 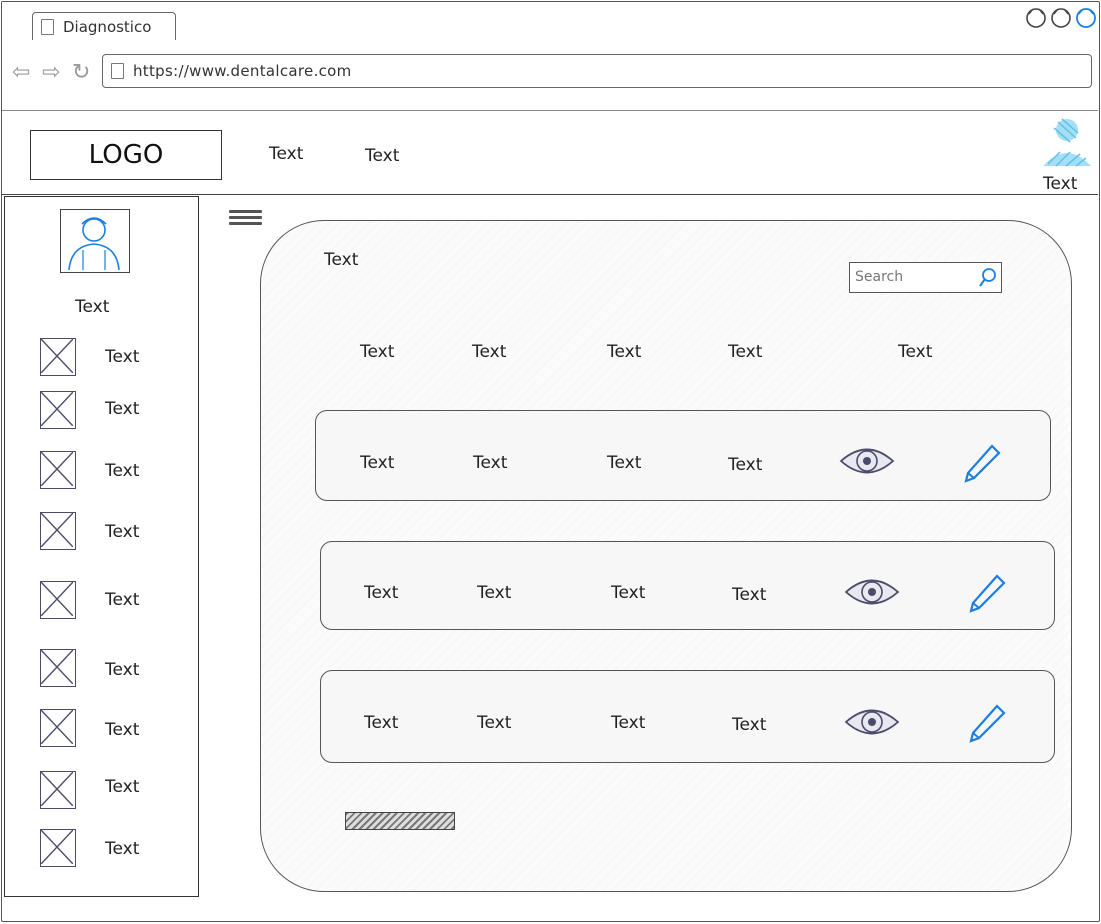 I want to click on search-box, so click(x=925, y=277).